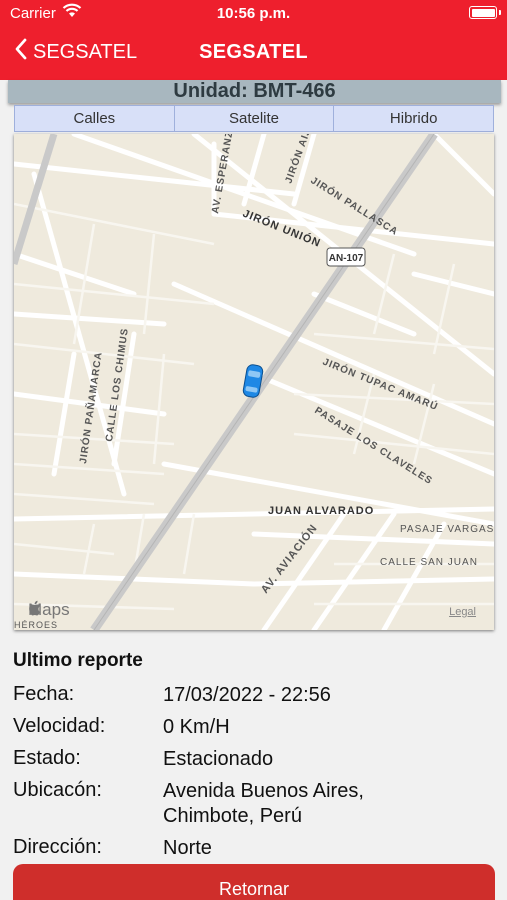  What do you see at coordinates (485, 12) in the screenshot?
I see `battery-icon` at bounding box center [485, 12].